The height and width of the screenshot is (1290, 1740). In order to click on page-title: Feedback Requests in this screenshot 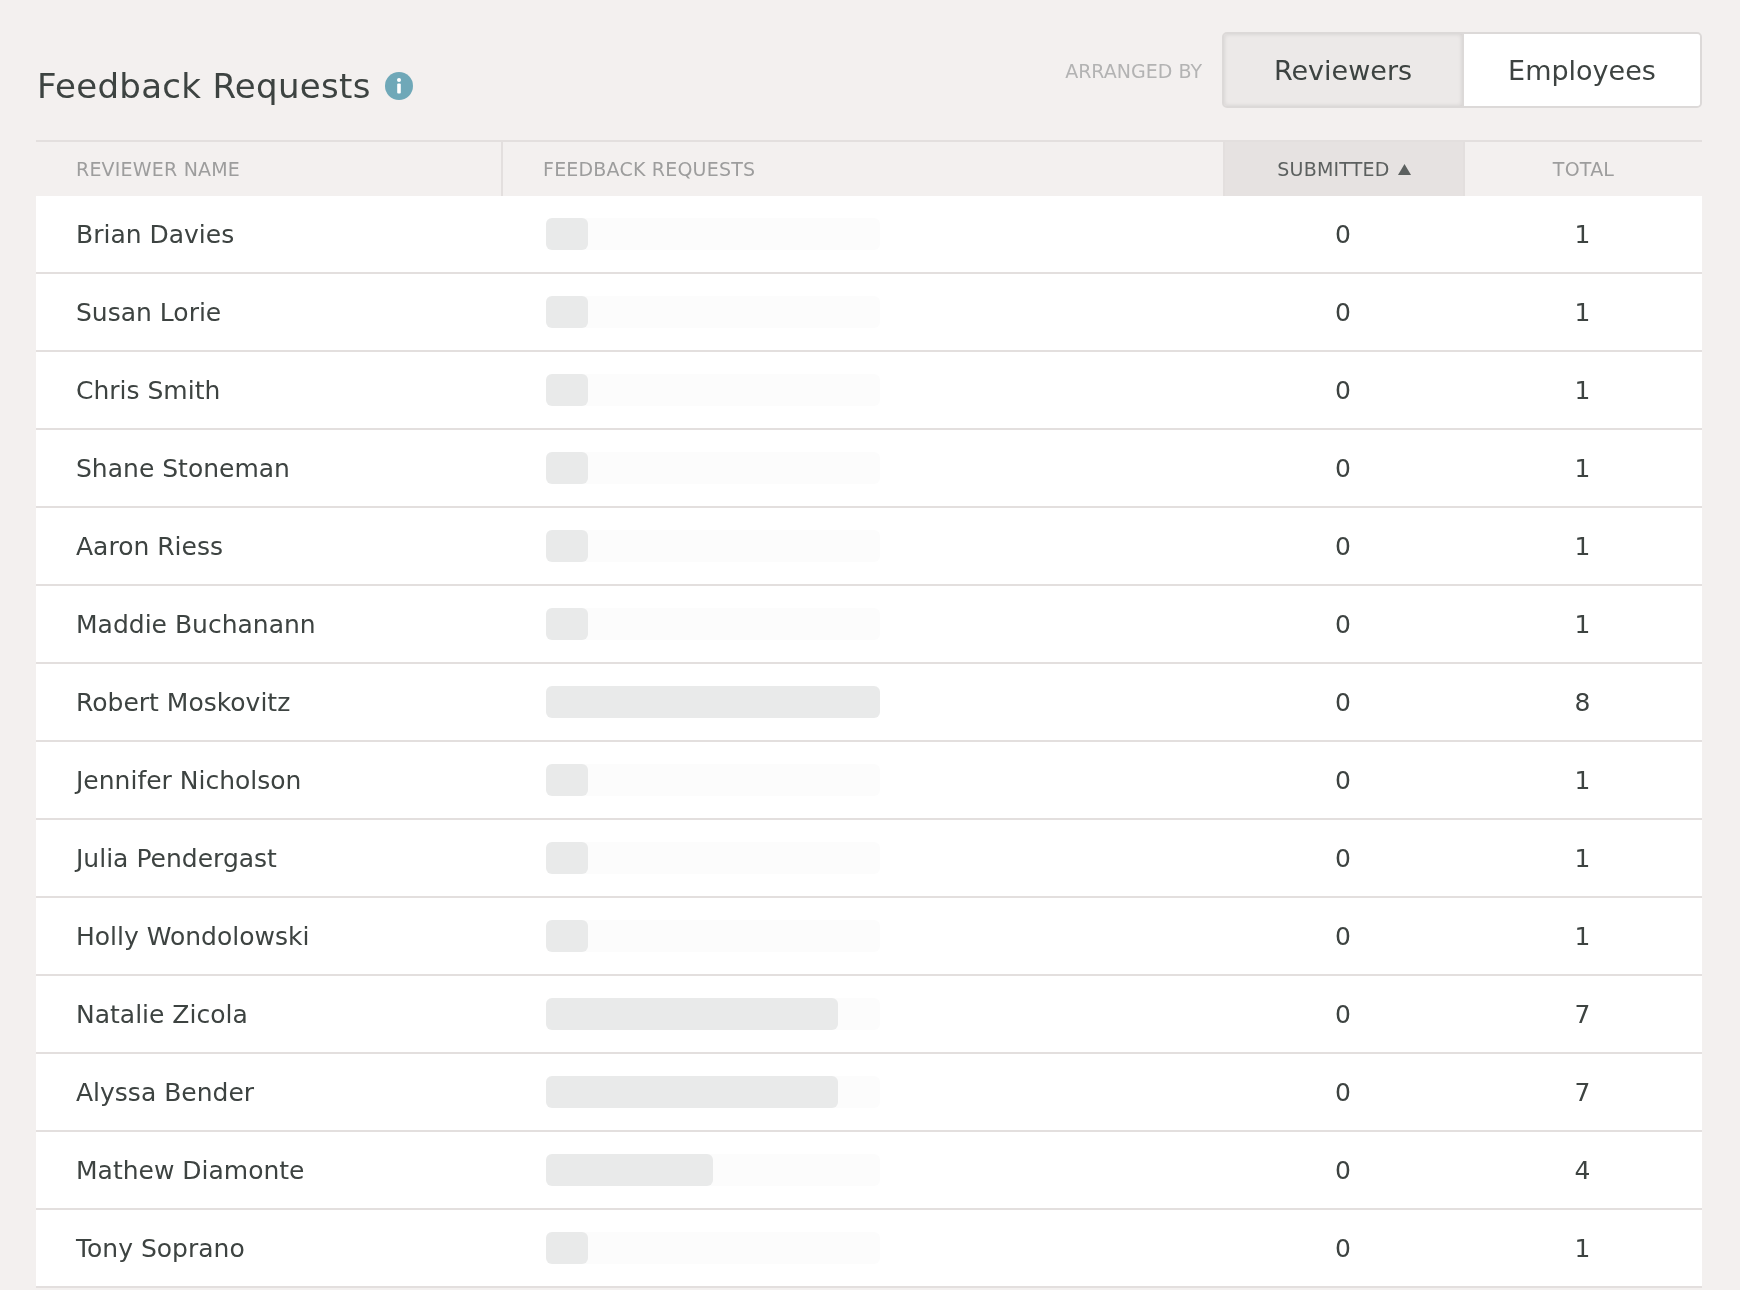, I will do `click(204, 86)`.